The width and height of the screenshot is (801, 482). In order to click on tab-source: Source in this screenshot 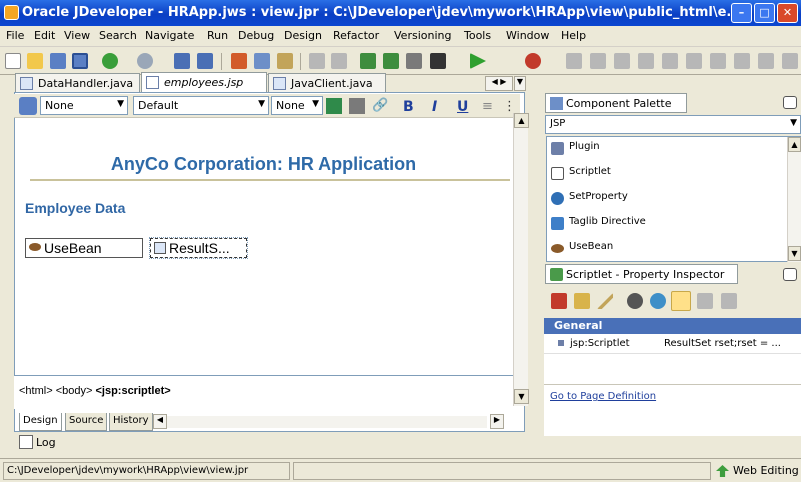, I will do `click(86, 422)`.